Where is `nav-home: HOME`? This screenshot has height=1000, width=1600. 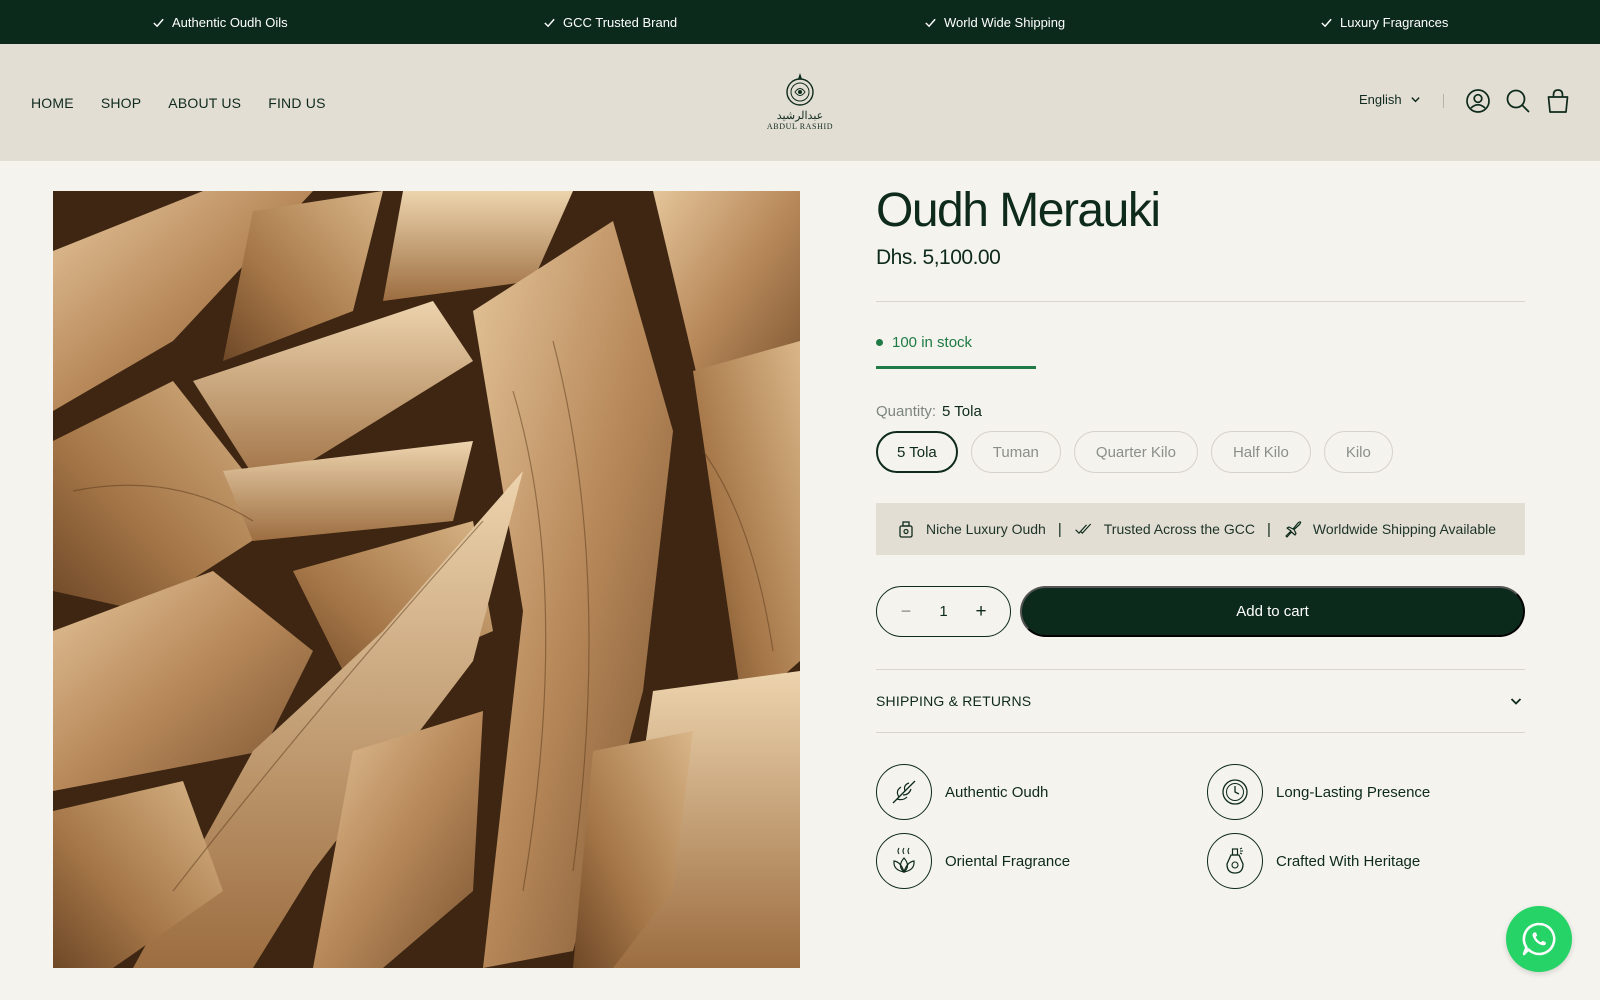 nav-home: HOME is located at coordinates (52, 103).